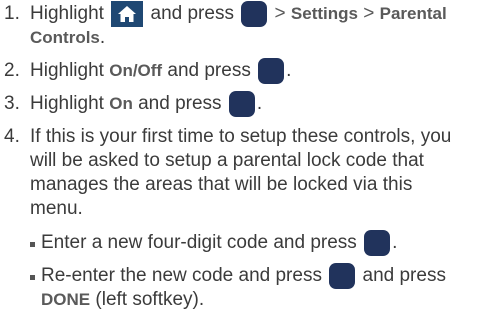  What do you see at coordinates (65, 37) in the screenshot?
I see `menu-path-controls: Controls` at bounding box center [65, 37].